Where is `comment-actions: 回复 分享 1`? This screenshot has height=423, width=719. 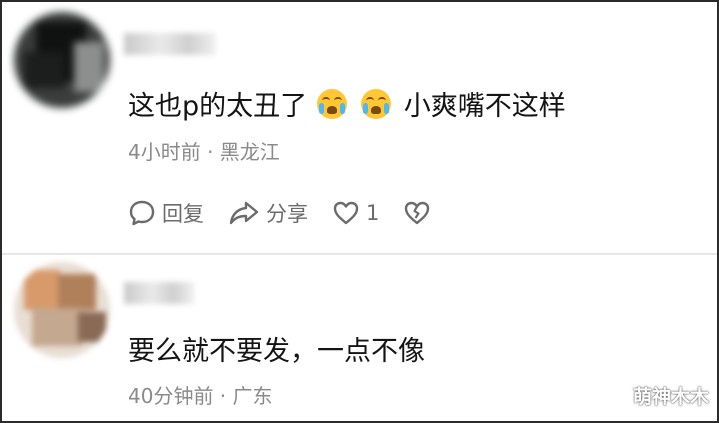 comment-actions: 回复 分享 1 is located at coordinates (294, 213).